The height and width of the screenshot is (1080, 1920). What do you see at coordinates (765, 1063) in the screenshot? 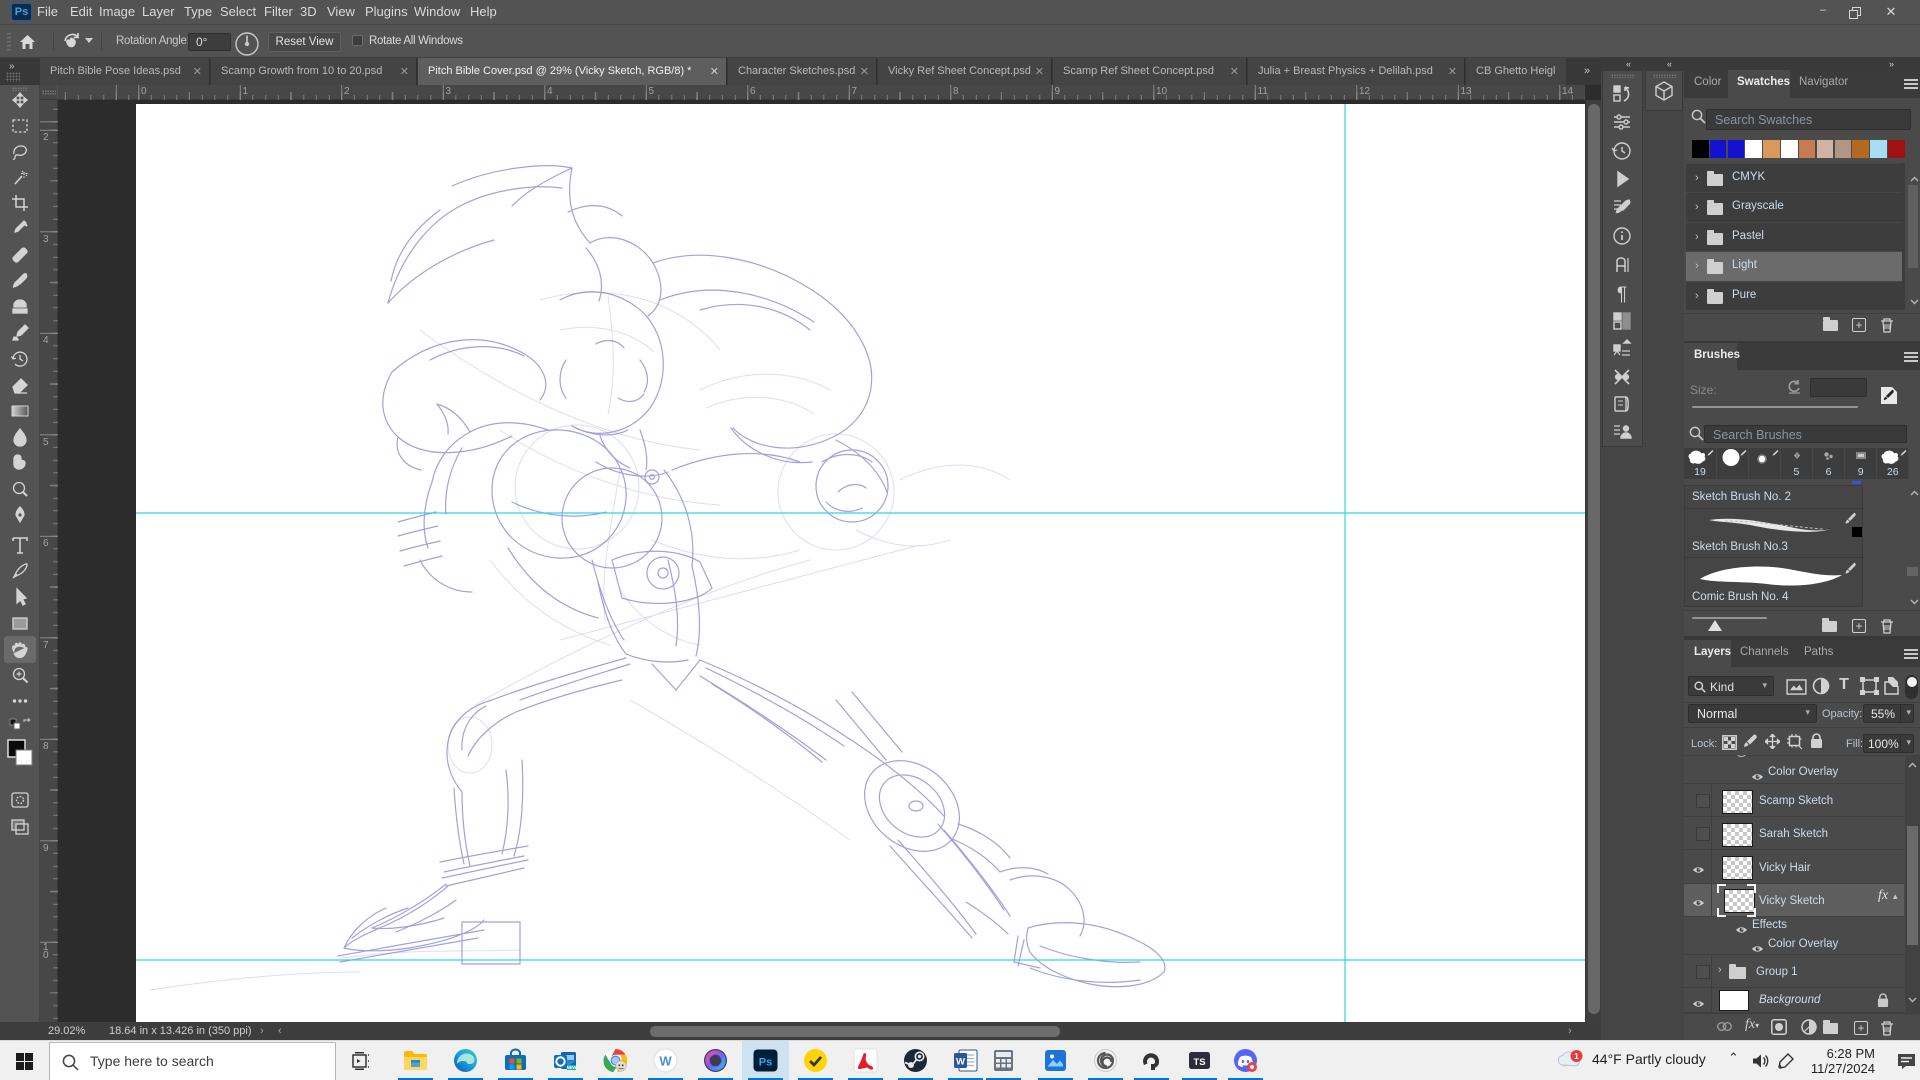
I see `svg-text: Ps` at bounding box center [765, 1063].